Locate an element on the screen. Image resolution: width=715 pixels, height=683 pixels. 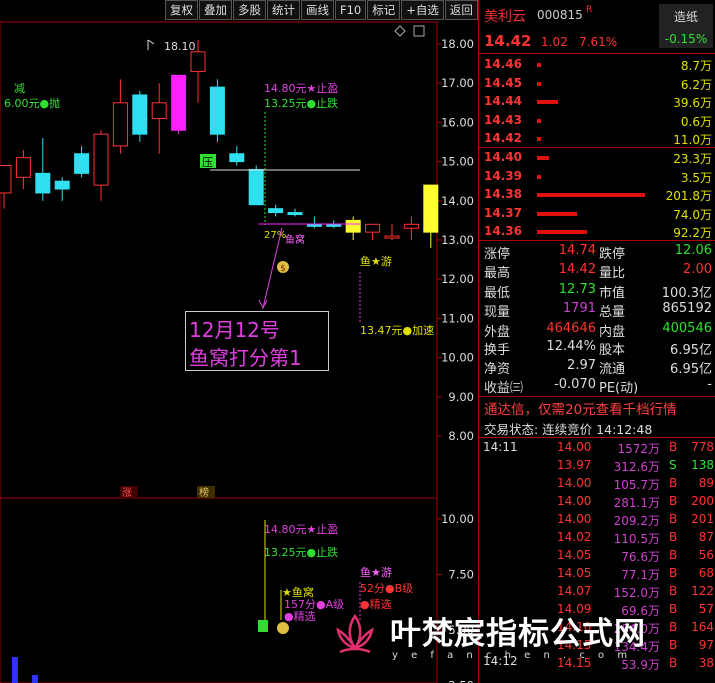
price-axis-label: 16.00 is located at coordinates (457, 122).